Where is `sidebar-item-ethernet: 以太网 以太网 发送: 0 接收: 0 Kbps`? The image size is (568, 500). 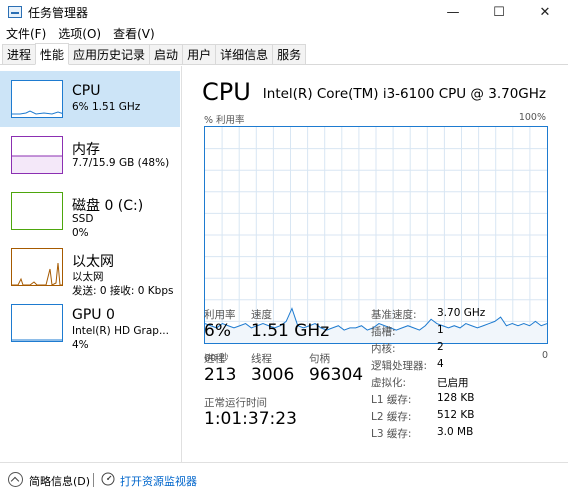 sidebar-item-ethernet: 以太网 以太网 发送: 0 接收: 0 Kbps is located at coordinates (90, 268).